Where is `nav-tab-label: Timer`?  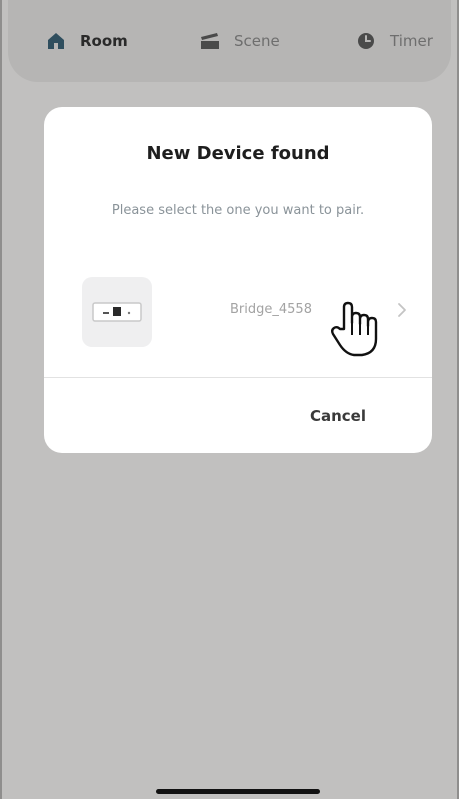 nav-tab-label: Timer is located at coordinates (411, 41).